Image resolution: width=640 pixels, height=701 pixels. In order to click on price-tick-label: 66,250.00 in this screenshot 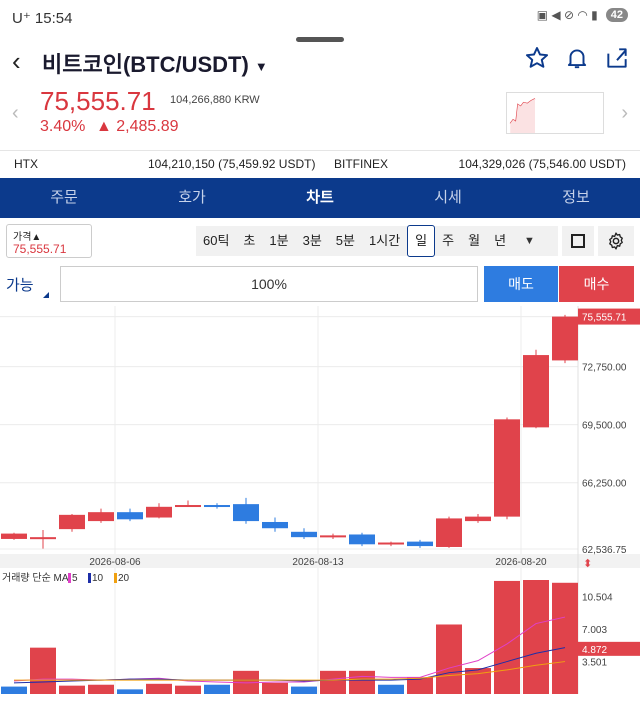, I will do `click(604, 484)`.